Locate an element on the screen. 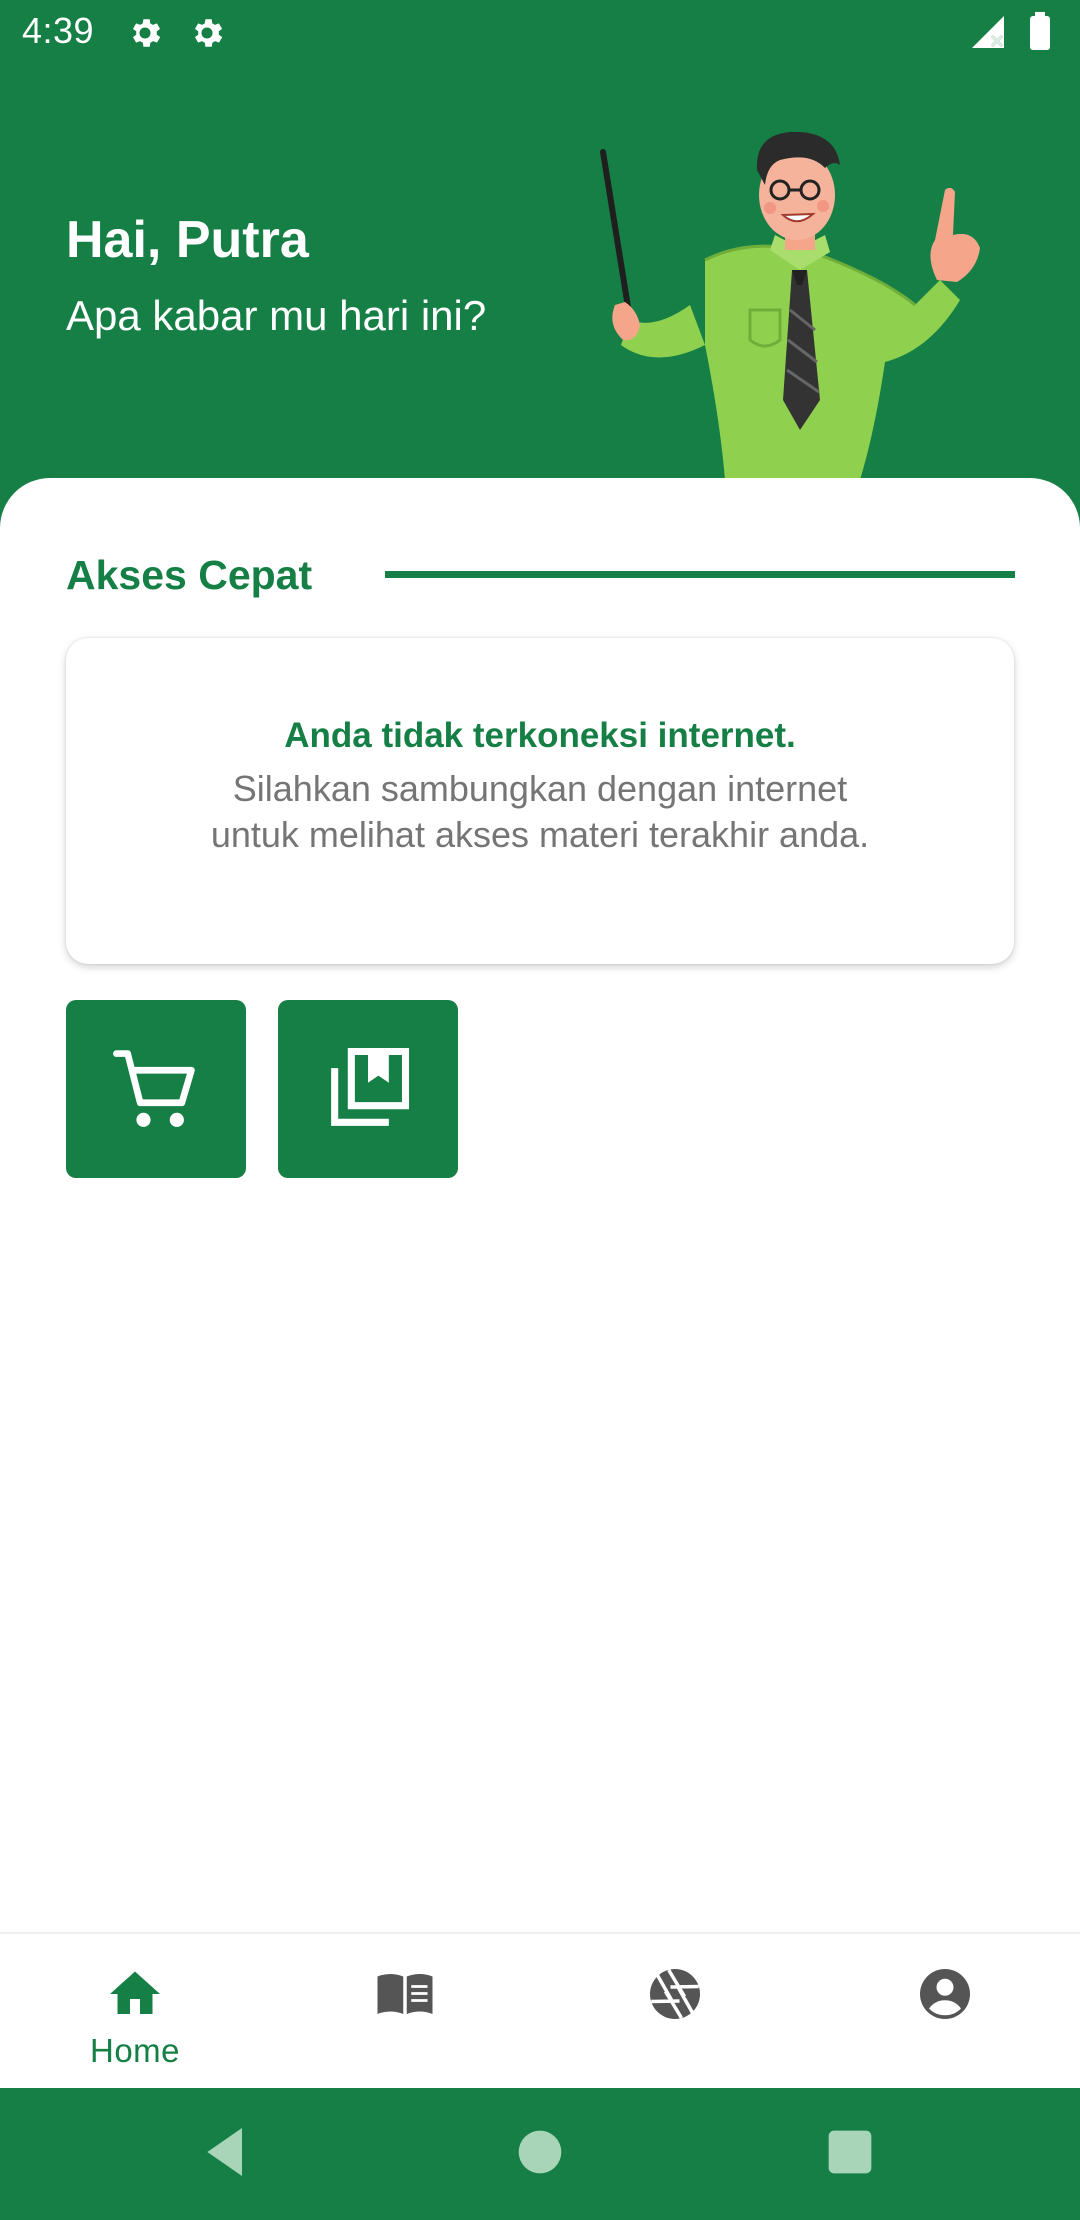 This screenshot has width=1080, height=2220. greeting-title: Hai, Putra is located at coordinates (187, 240).